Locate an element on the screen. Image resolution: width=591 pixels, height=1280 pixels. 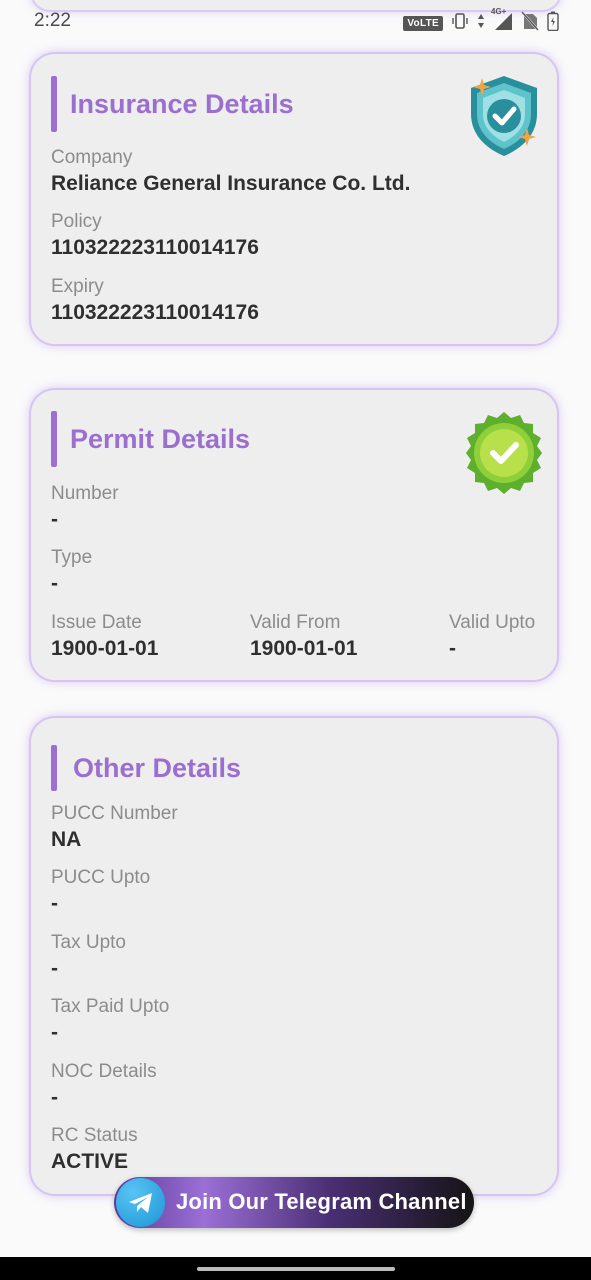
tax-paid-upto-label: Tax Paid Upto is located at coordinates (110, 1006).